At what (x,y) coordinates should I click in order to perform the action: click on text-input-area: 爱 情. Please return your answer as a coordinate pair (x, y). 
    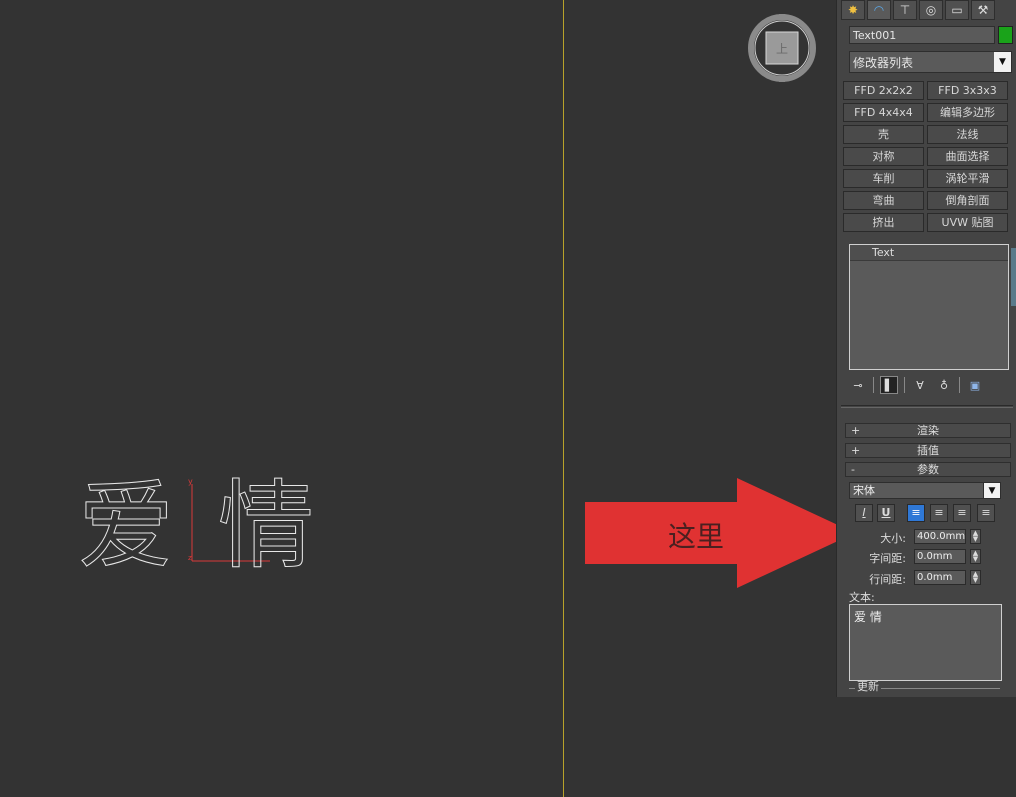
    Looking at the image, I should click on (925, 642).